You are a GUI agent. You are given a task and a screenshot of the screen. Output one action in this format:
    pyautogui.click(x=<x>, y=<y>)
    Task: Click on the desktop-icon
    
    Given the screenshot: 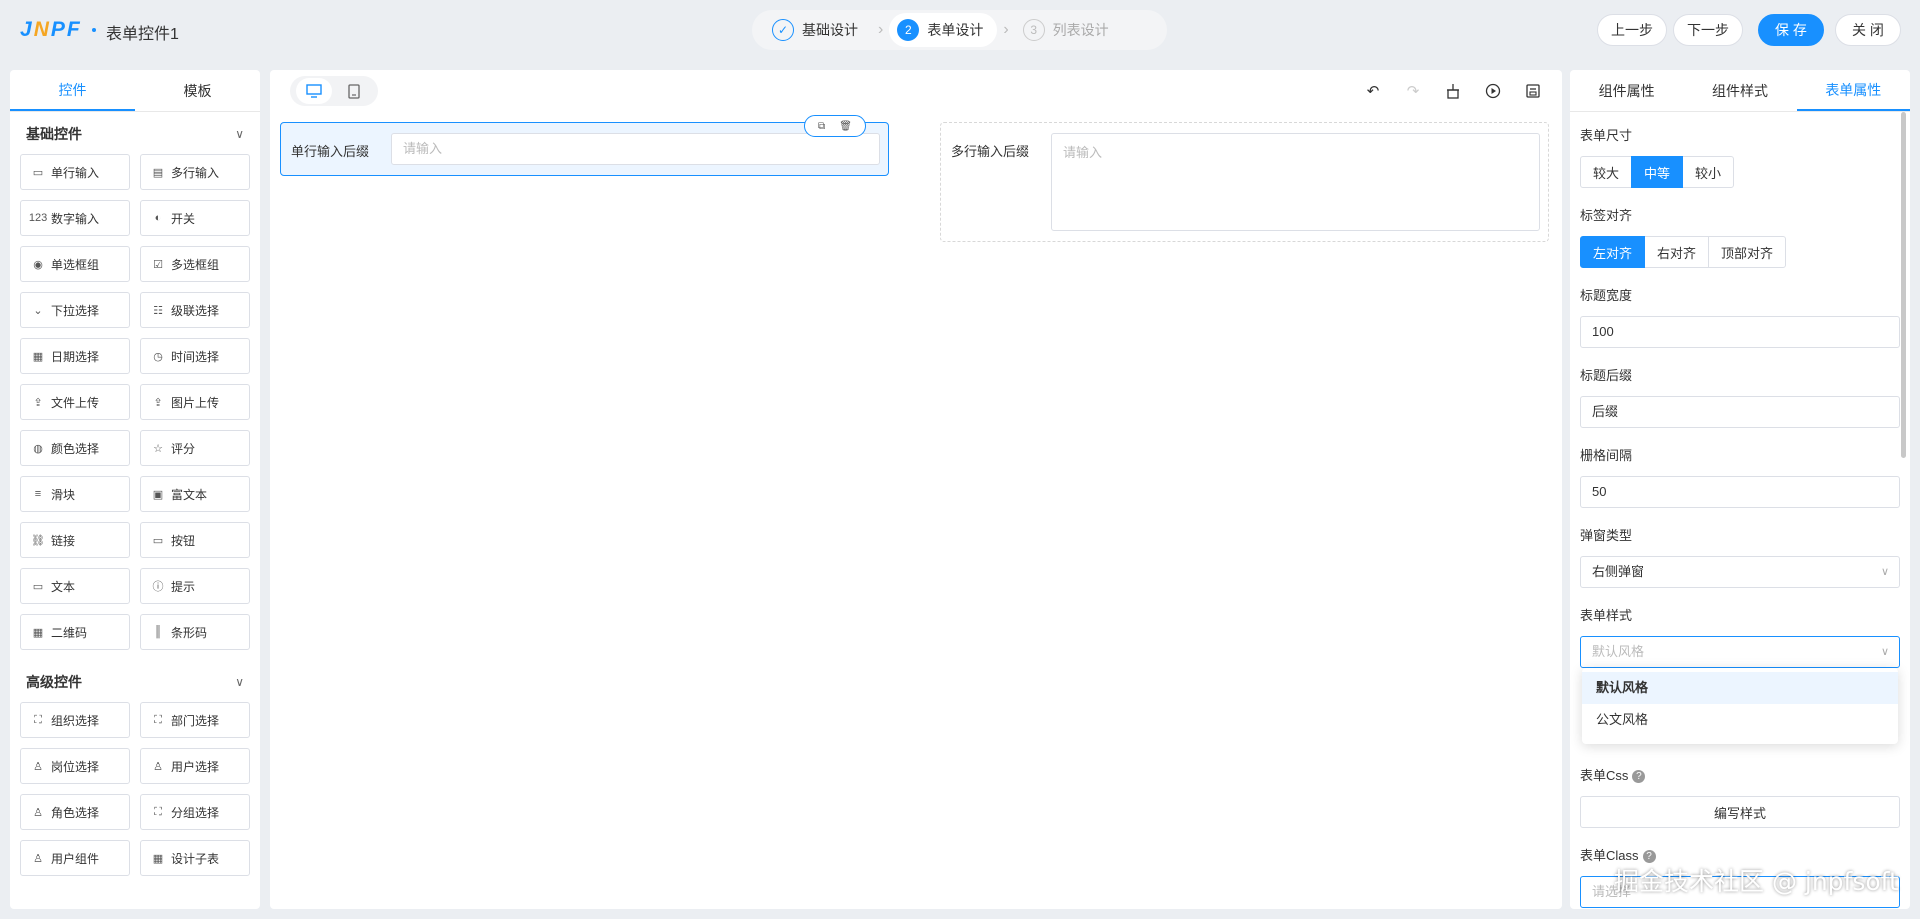 What is the action you would take?
    pyautogui.click(x=314, y=91)
    